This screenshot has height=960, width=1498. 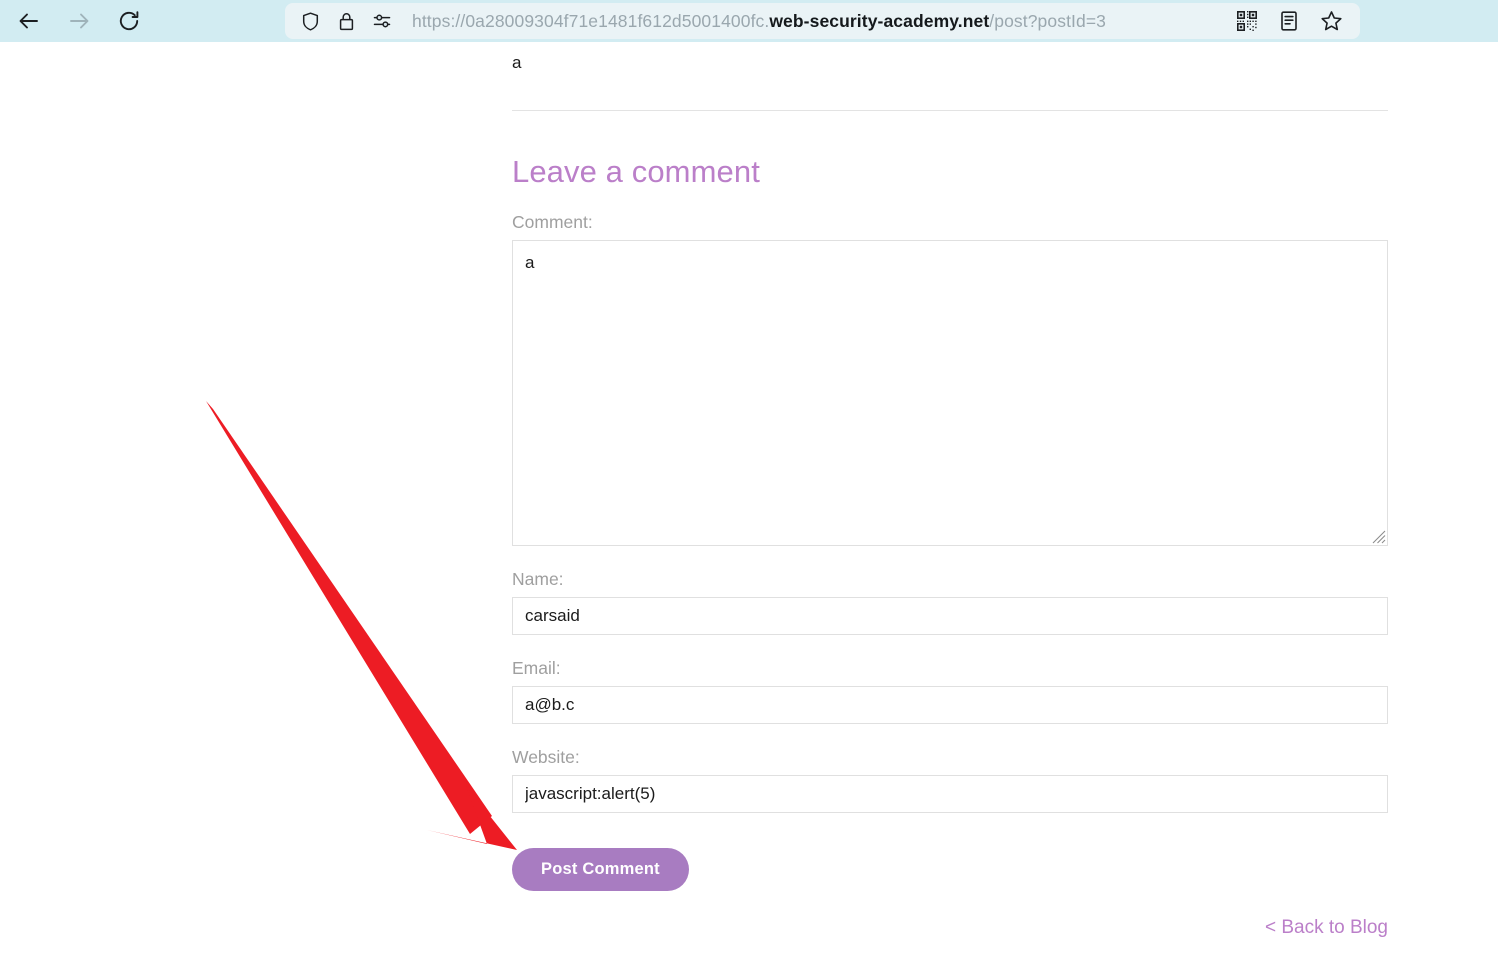 I want to click on arrow-right-icon, so click(x=79, y=21).